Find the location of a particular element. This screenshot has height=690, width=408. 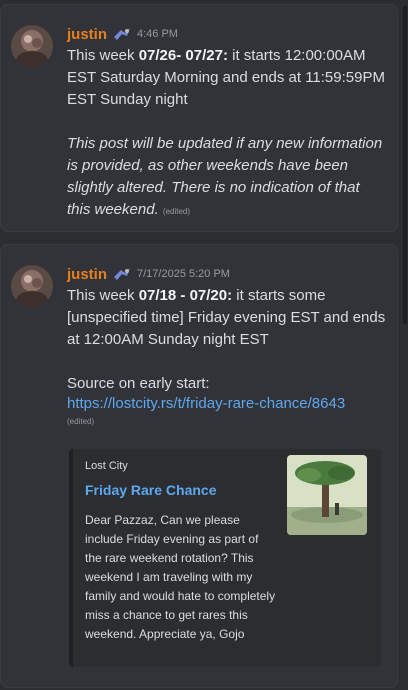

timestamp: 4:46 PM is located at coordinates (157, 34).